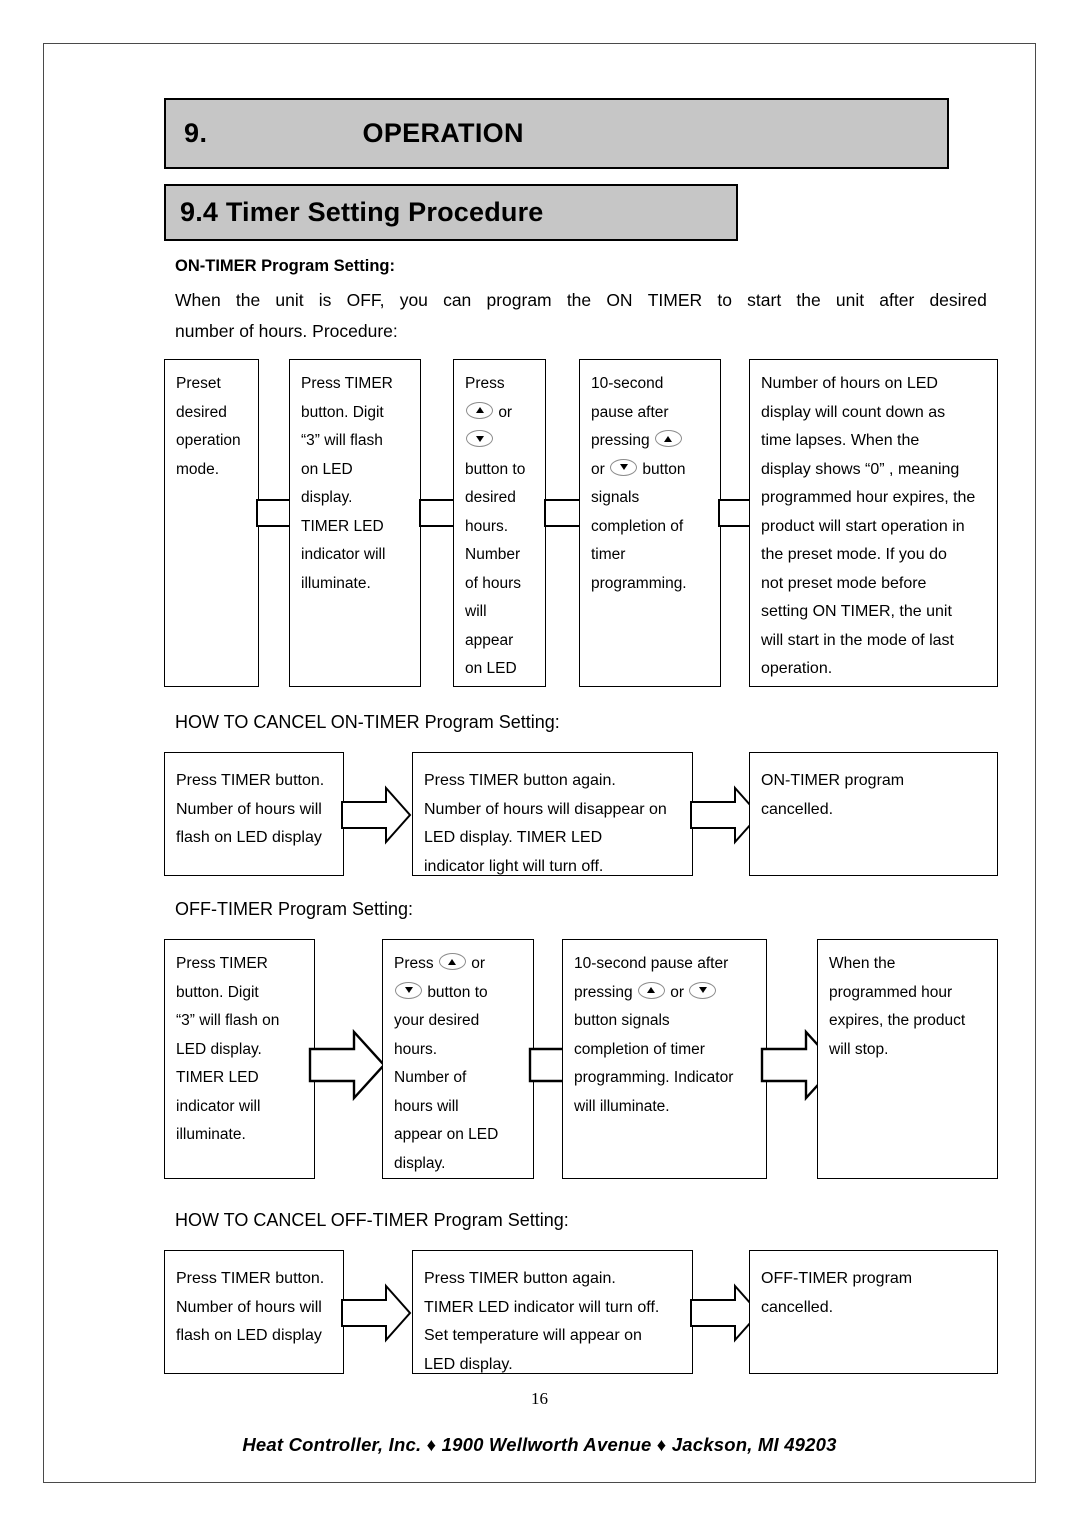  Describe the element at coordinates (637, 526) in the screenshot. I see `step-line: completion of` at that location.